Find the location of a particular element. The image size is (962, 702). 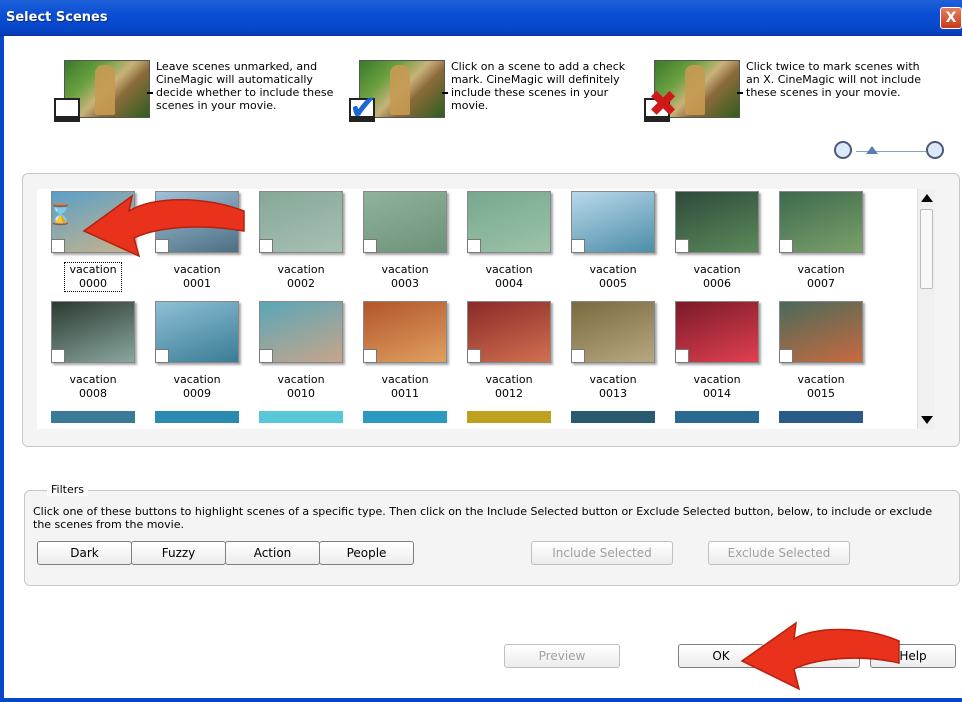

filters-legend: Filters is located at coordinates (67, 489).